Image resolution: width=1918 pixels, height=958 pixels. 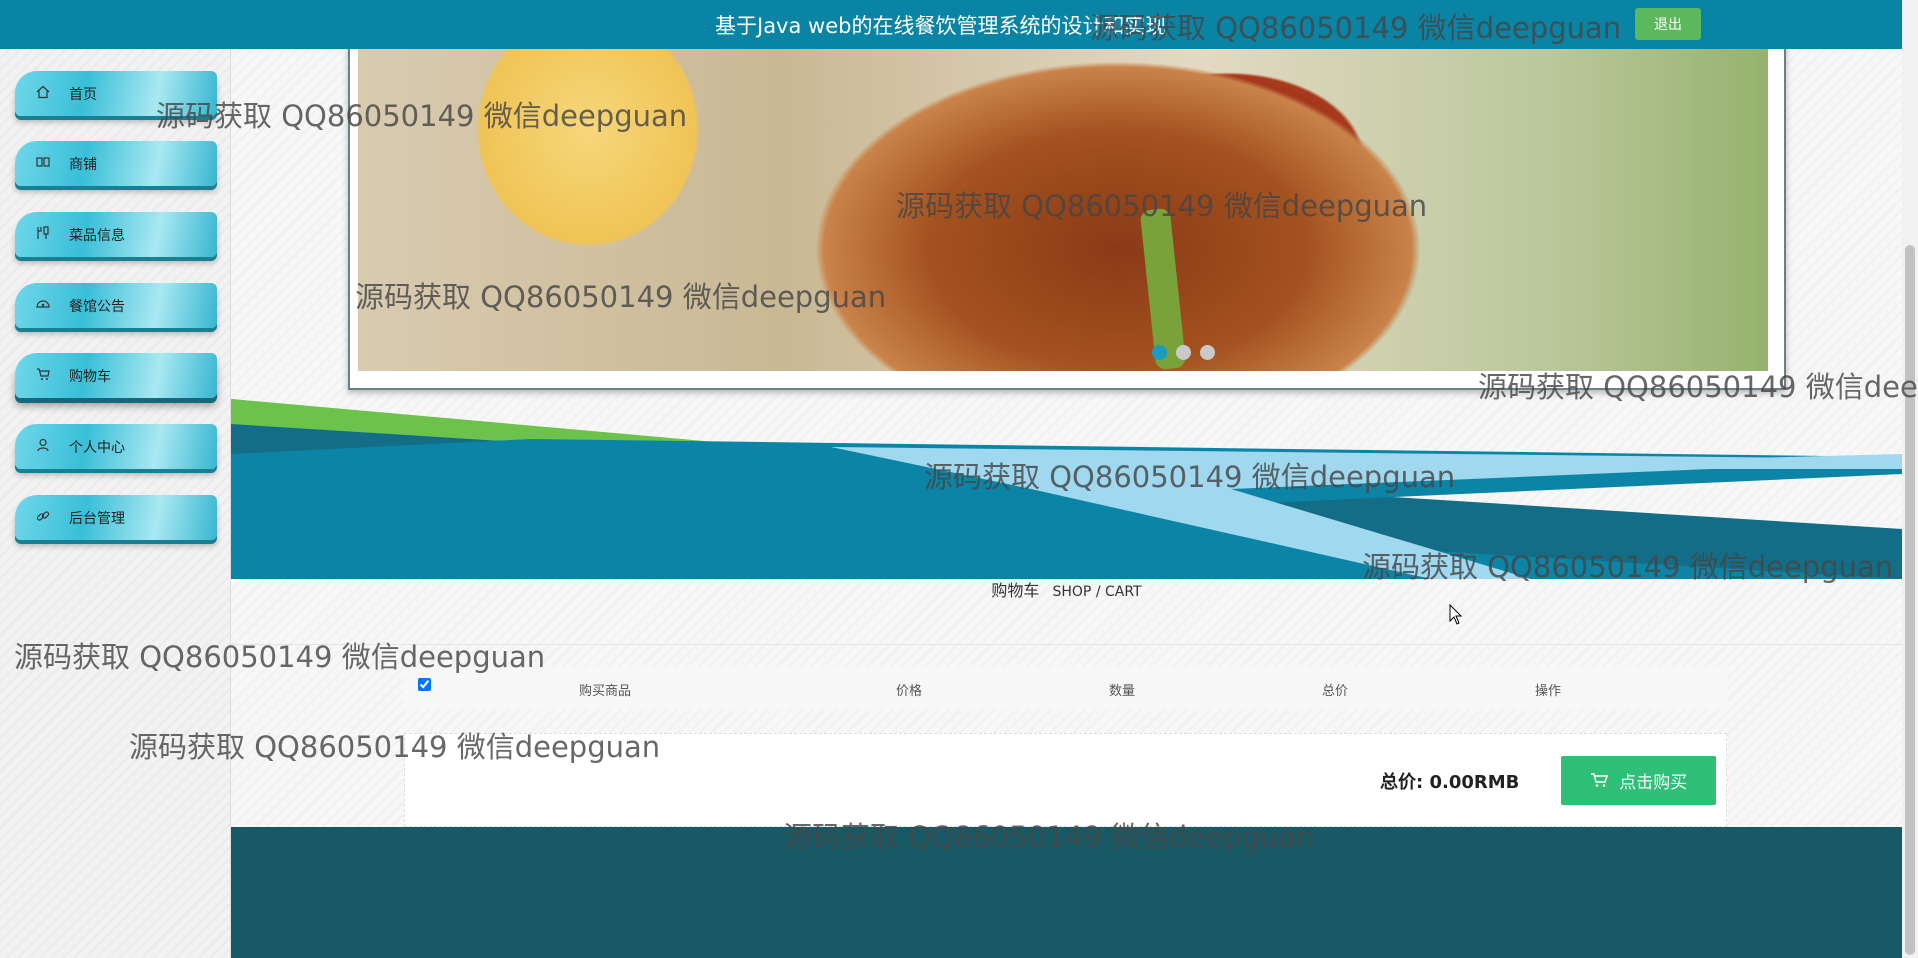 I want to click on logout-button: 退出, so click(x=1668, y=24).